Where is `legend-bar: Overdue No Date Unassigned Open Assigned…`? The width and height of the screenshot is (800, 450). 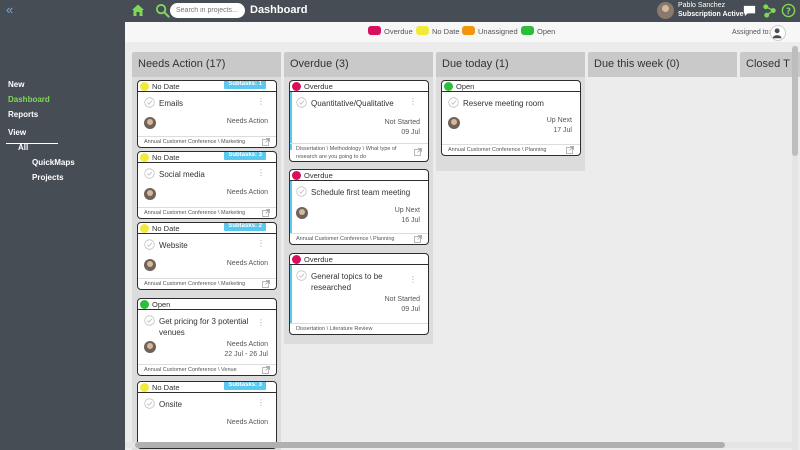
legend-bar: Overdue No Date Unassigned Open Assigned… is located at coordinates (462, 32).